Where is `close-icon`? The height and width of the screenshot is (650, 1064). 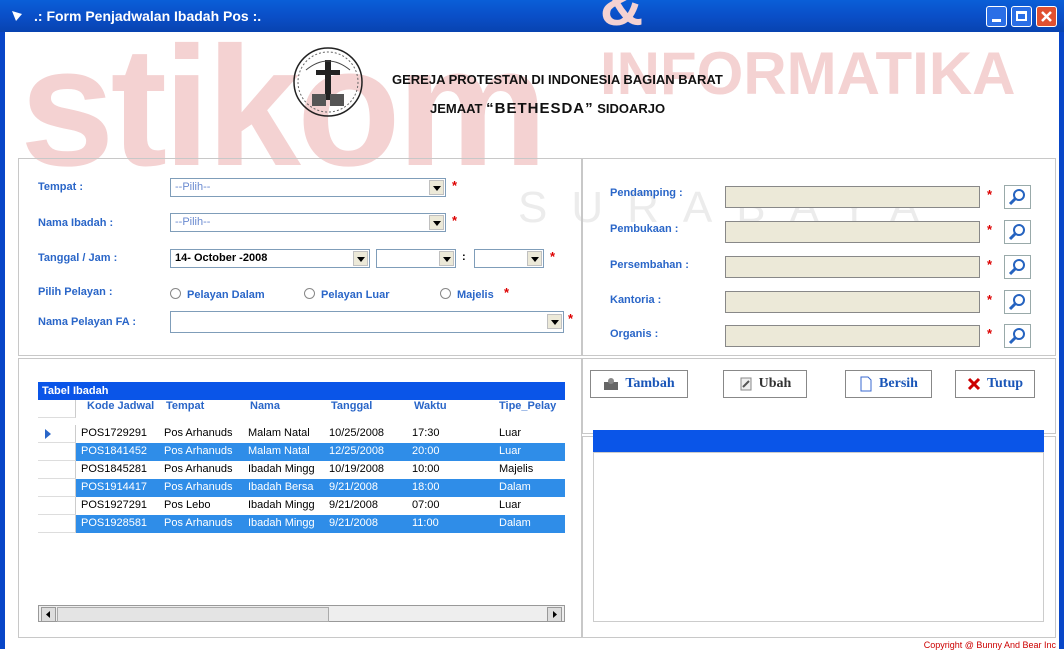
close-icon is located at coordinates (974, 384).